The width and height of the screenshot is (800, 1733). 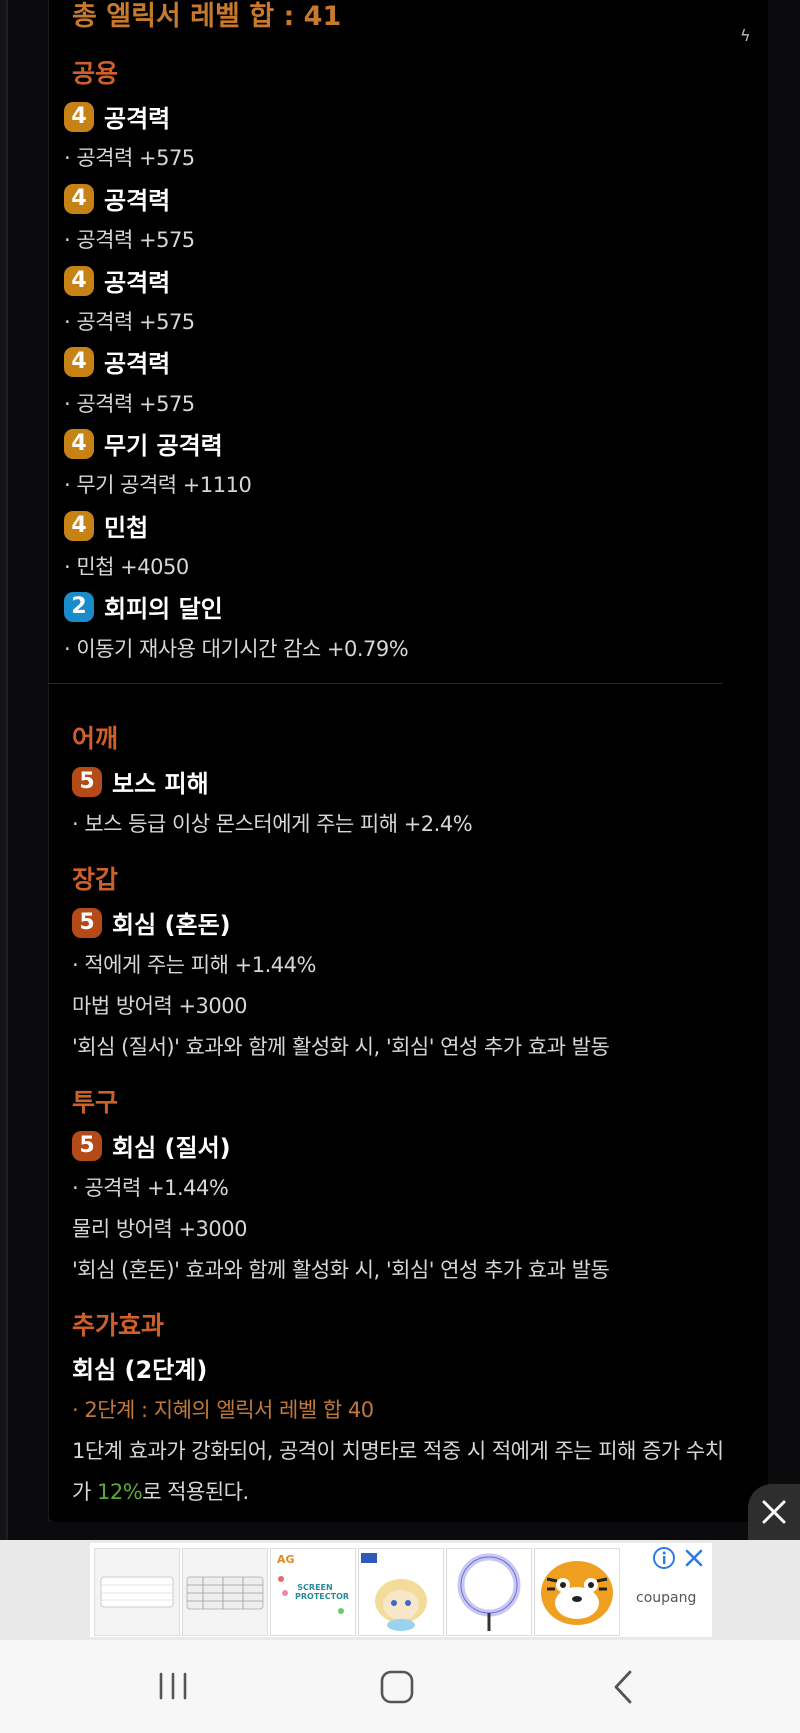 What do you see at coordinates (118, 1325) in the screenshot?
I see `section-heading-bonus: 추가효과` at bounding box center [118, 1325].